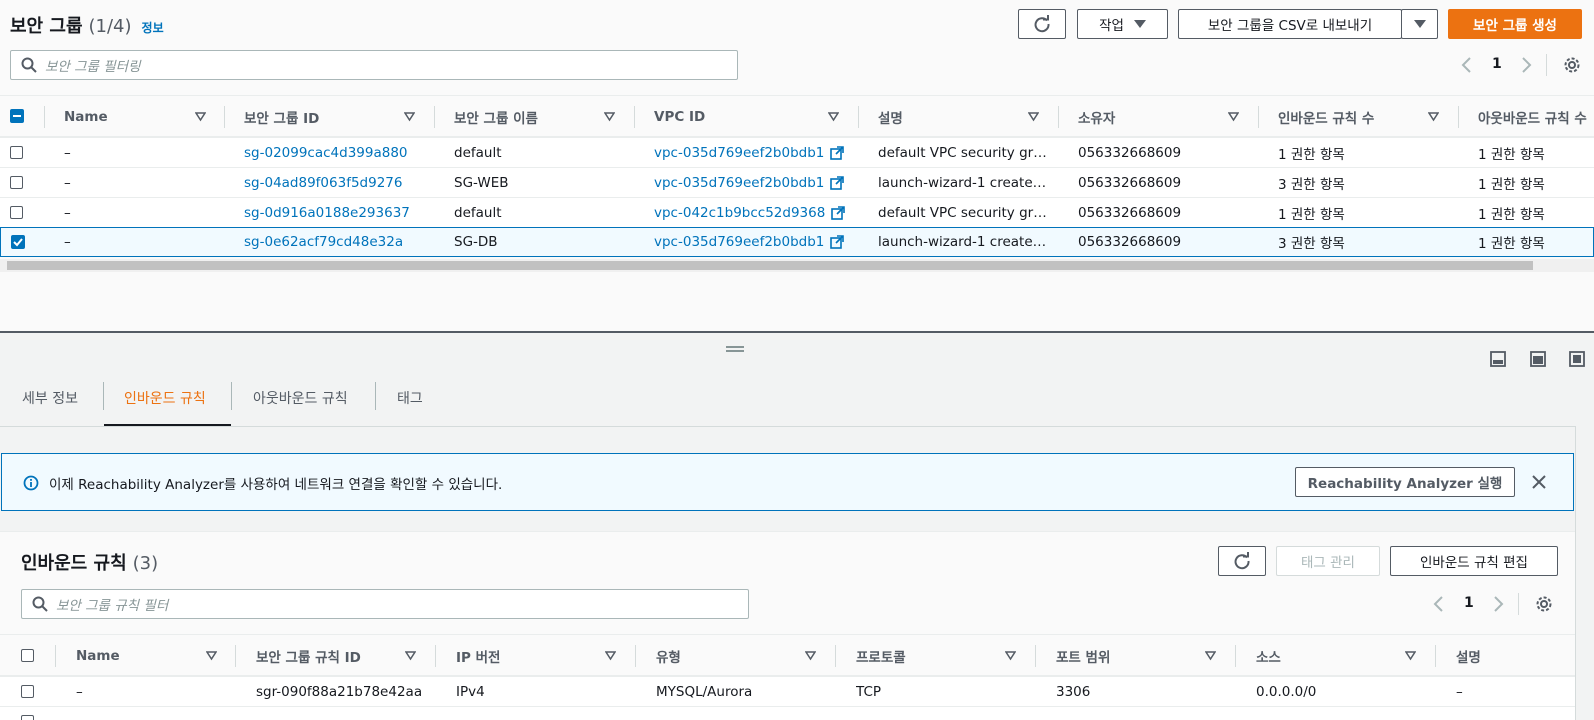 The width and height of the screenshot is (1594, 720). What do you see at coordinates (770, 265) in the screenshot?
I see `scrollbar-thumb` at bounding box center [770, 265].